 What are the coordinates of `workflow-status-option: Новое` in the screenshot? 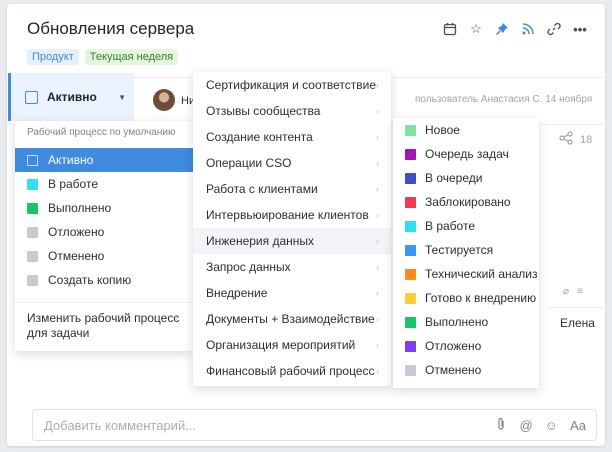 It's located at (466, 130).